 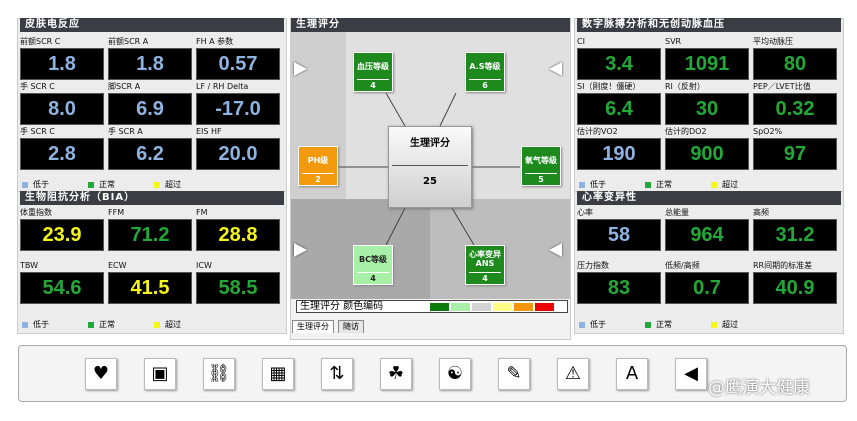 I want to click on warning-icon: ⚠, so click(x=573, y=374).